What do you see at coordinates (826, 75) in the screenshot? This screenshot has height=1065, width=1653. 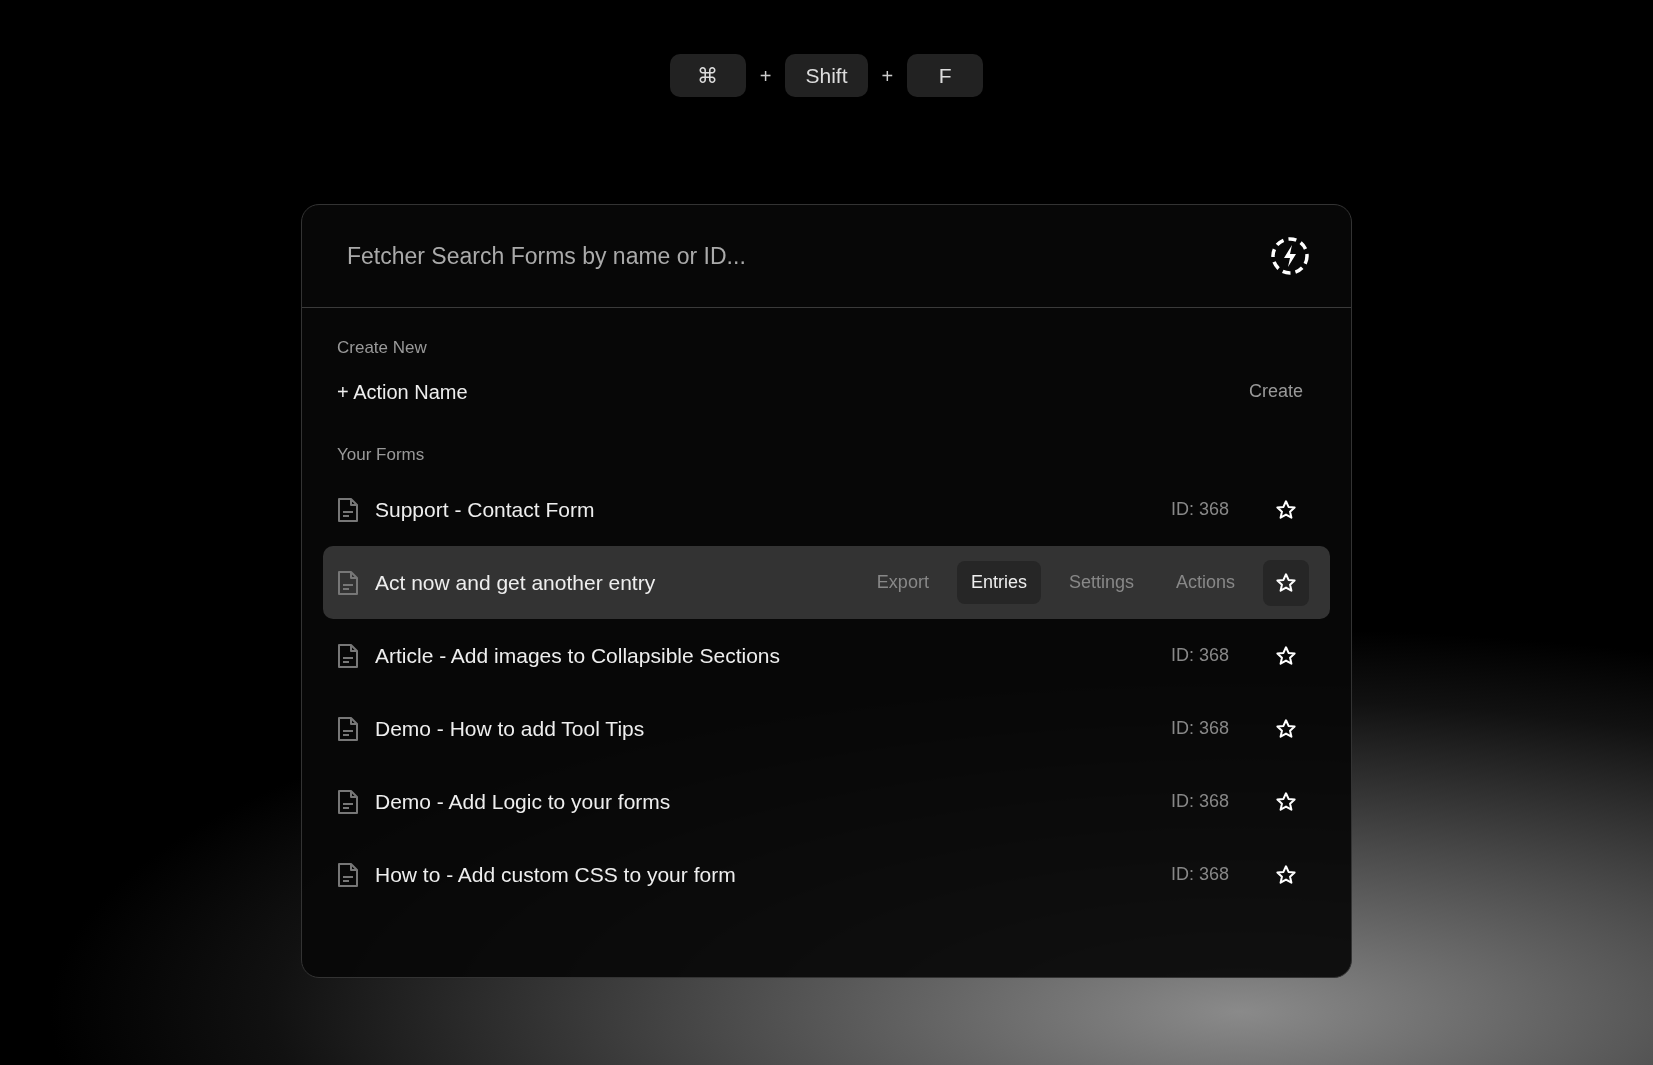 I see `keyboard-key: Shift` at bounding box center [826, 75].